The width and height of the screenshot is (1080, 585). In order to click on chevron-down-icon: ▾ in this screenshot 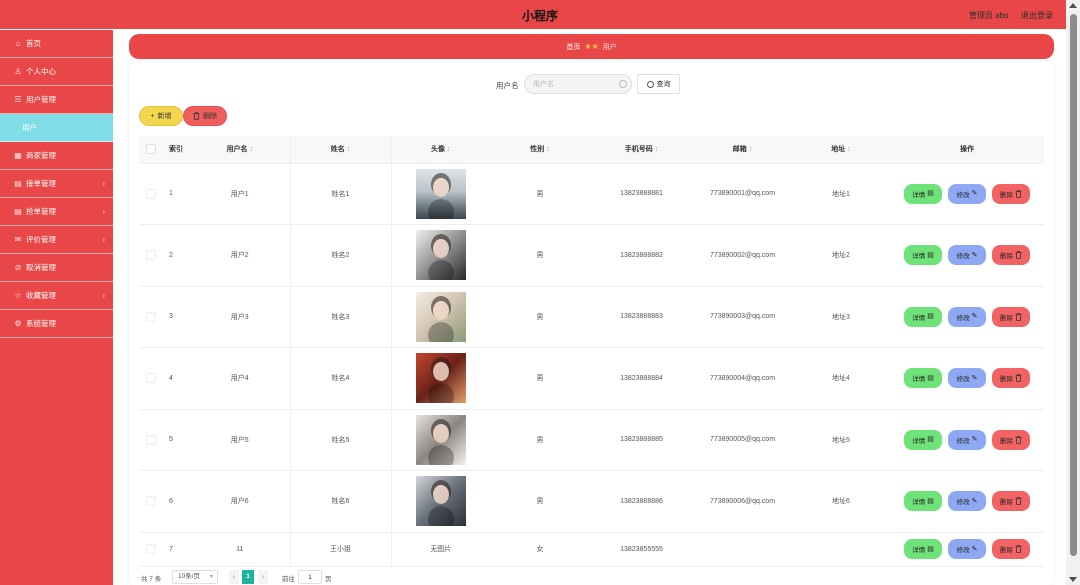, I will do `click(211, 577)`.